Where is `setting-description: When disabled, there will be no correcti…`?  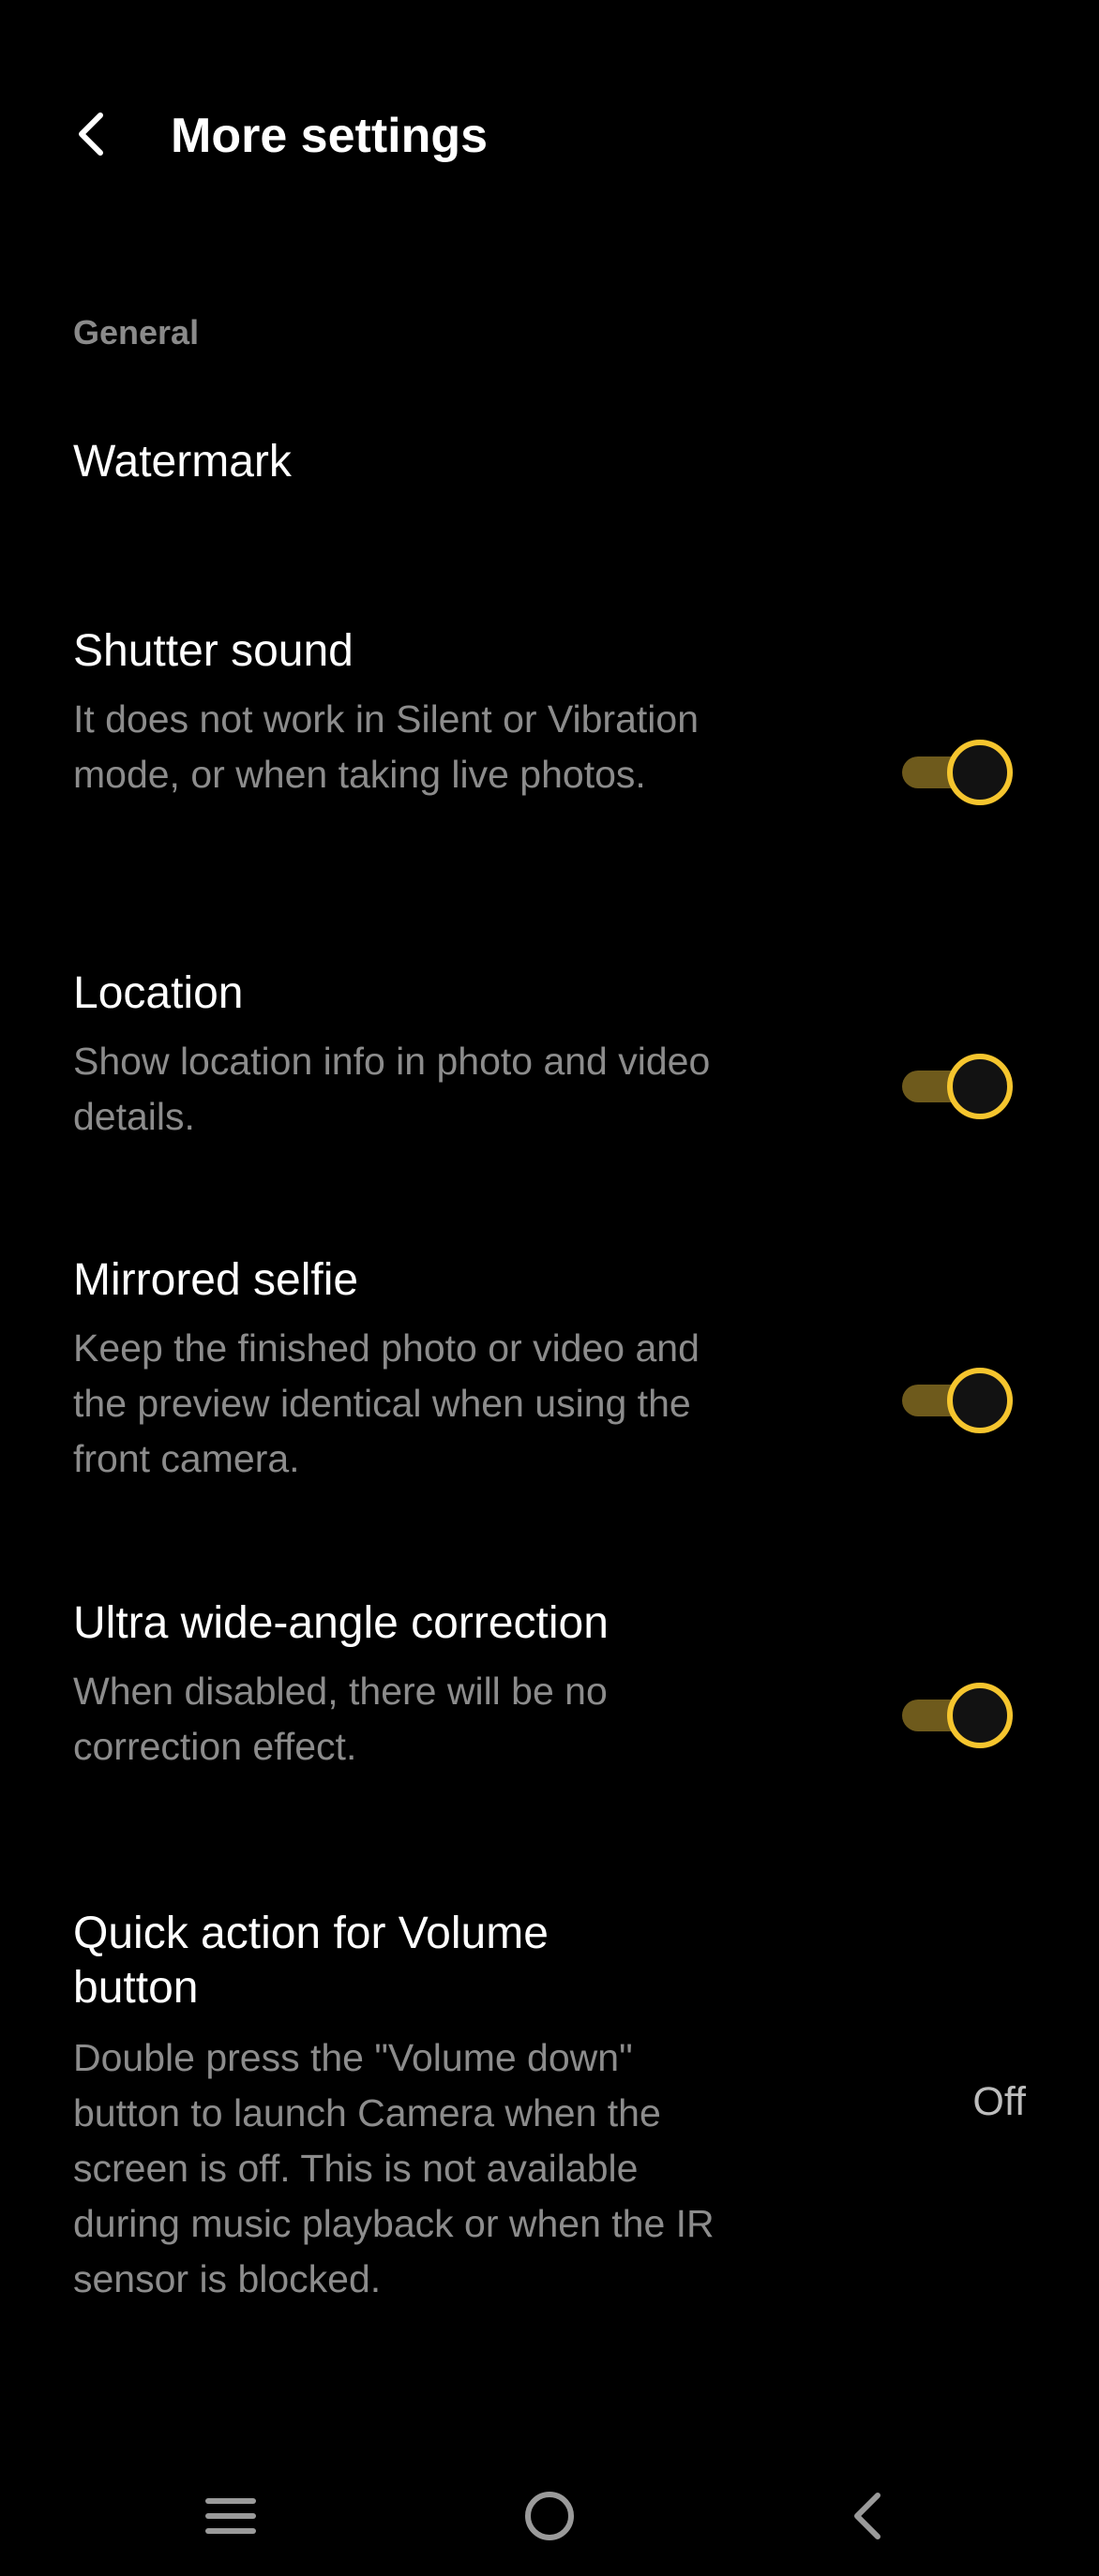
setting-description: When disabled, there will be no correcti… is located at coordinates (340, 1719).